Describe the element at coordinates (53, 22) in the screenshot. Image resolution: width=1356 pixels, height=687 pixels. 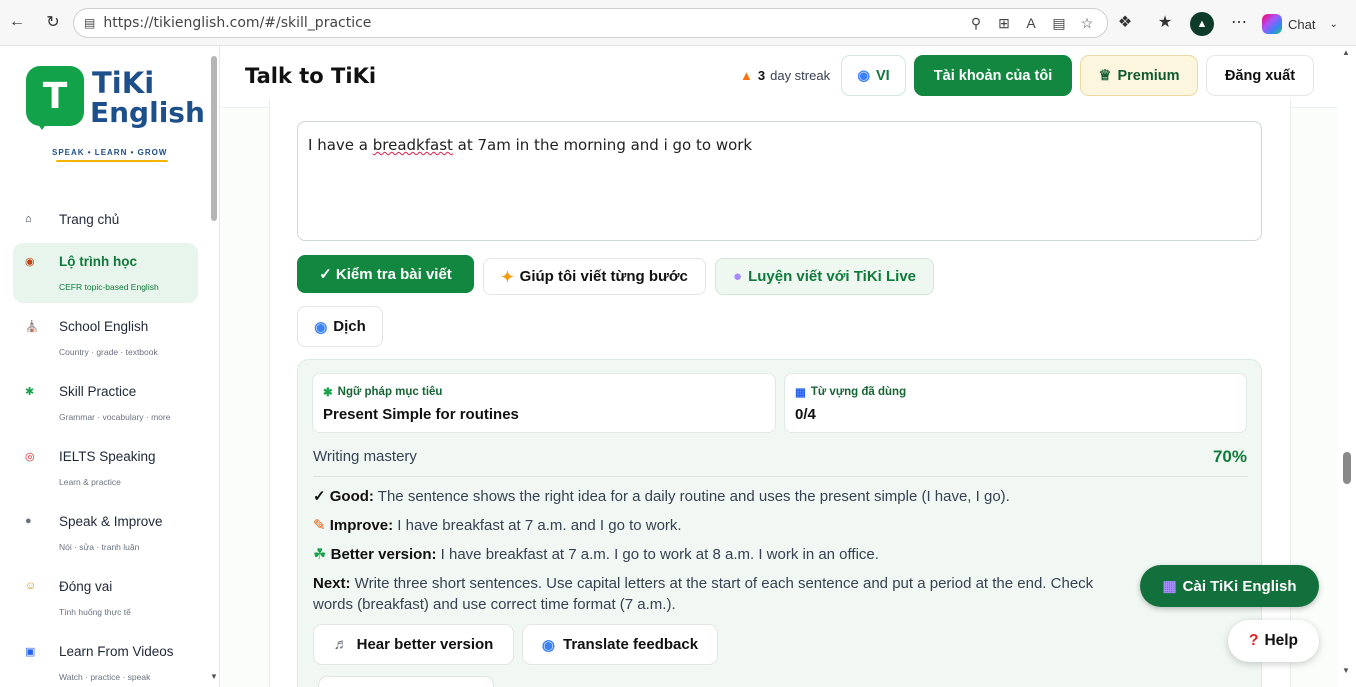
I see `reload-icon: ↻` at that location.